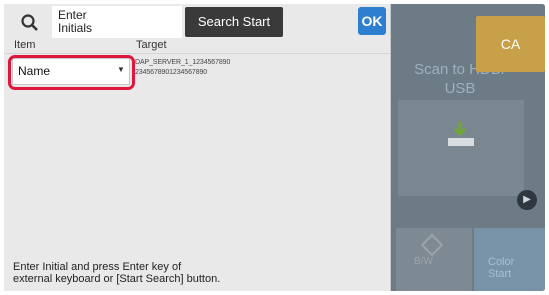 Image resolution: width=549 pixels, height=295 pixels. What do you see at coordinates (461, 148) in the screenshot?
I see `scan-tile` at bounding box center [461, 148].